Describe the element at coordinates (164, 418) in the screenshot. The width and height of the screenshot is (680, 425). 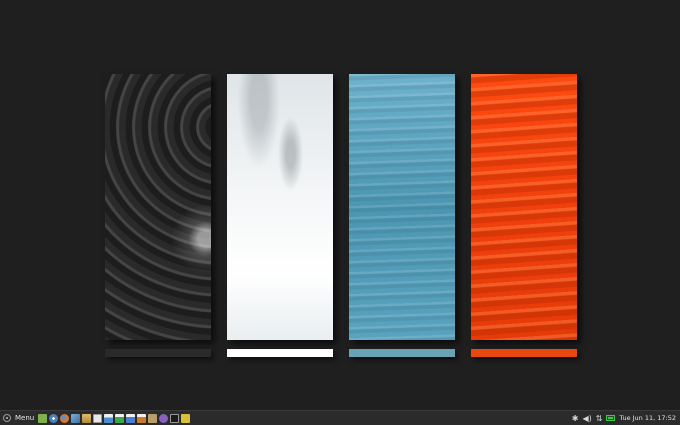
I see `software-manager-icon` at that location.